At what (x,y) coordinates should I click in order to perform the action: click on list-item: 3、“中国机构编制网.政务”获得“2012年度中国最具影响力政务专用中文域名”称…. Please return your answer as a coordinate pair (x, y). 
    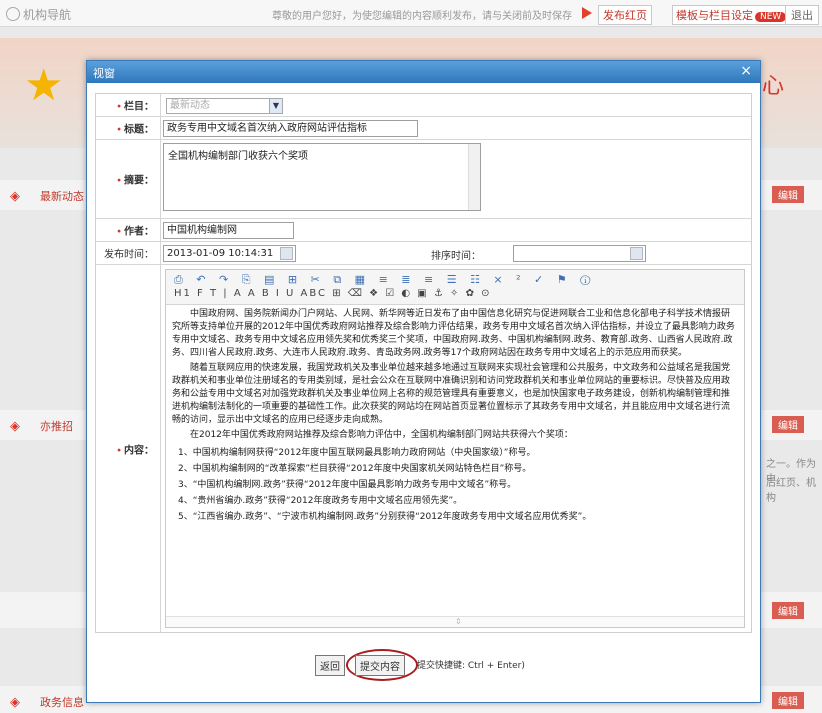
    Looking at the image, I should click on (347, 485).